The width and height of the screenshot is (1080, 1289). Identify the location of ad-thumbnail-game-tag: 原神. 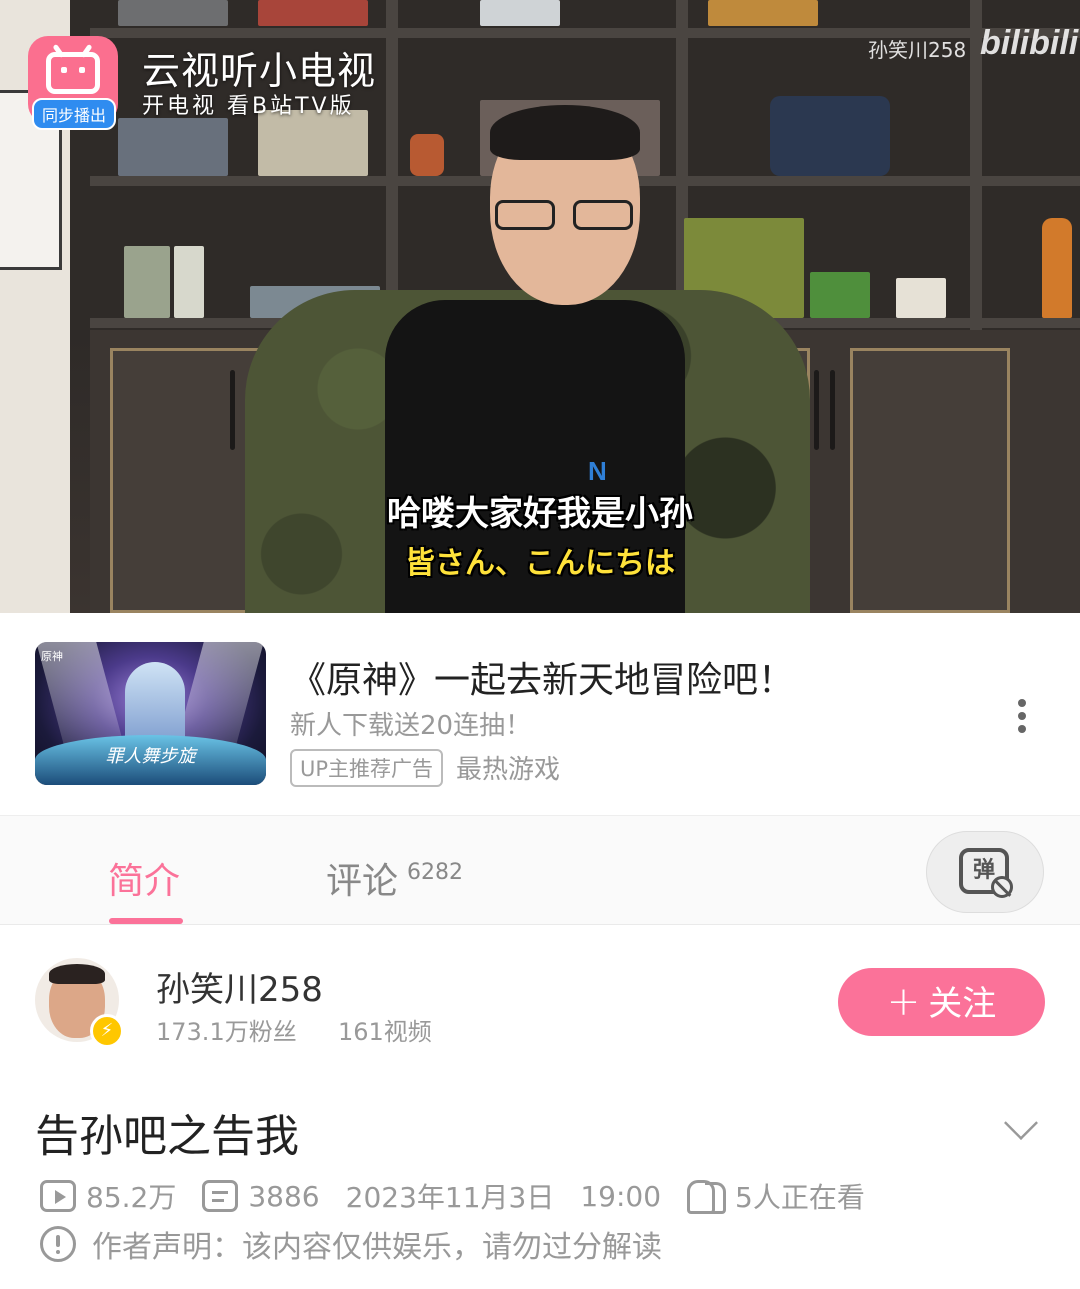
(52, 656).